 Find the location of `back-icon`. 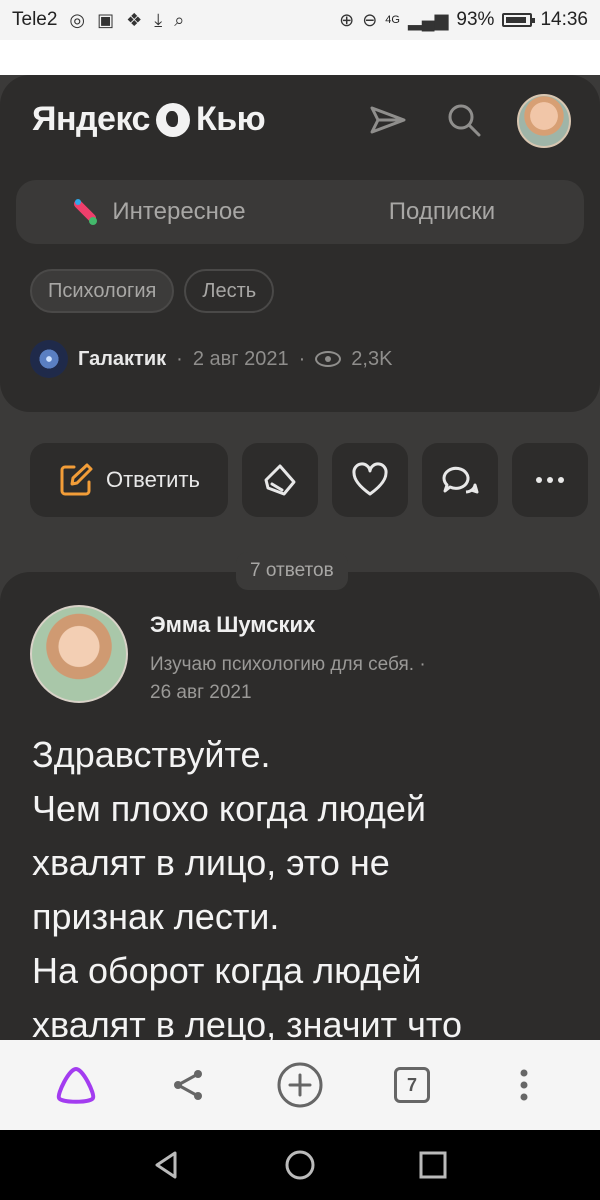

back-icon is located at coordinates (167, 1165).